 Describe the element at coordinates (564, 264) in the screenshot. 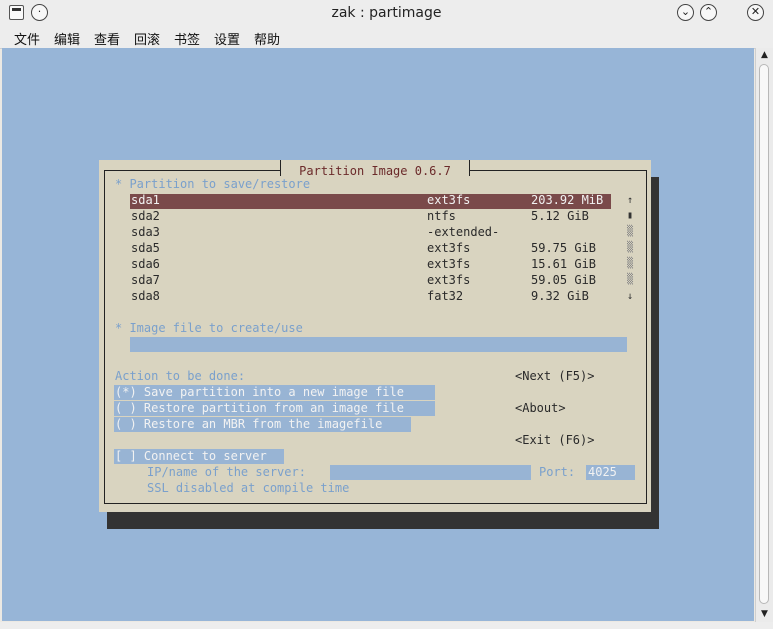

I see `partition-size: 15.61 GiB` at that location.